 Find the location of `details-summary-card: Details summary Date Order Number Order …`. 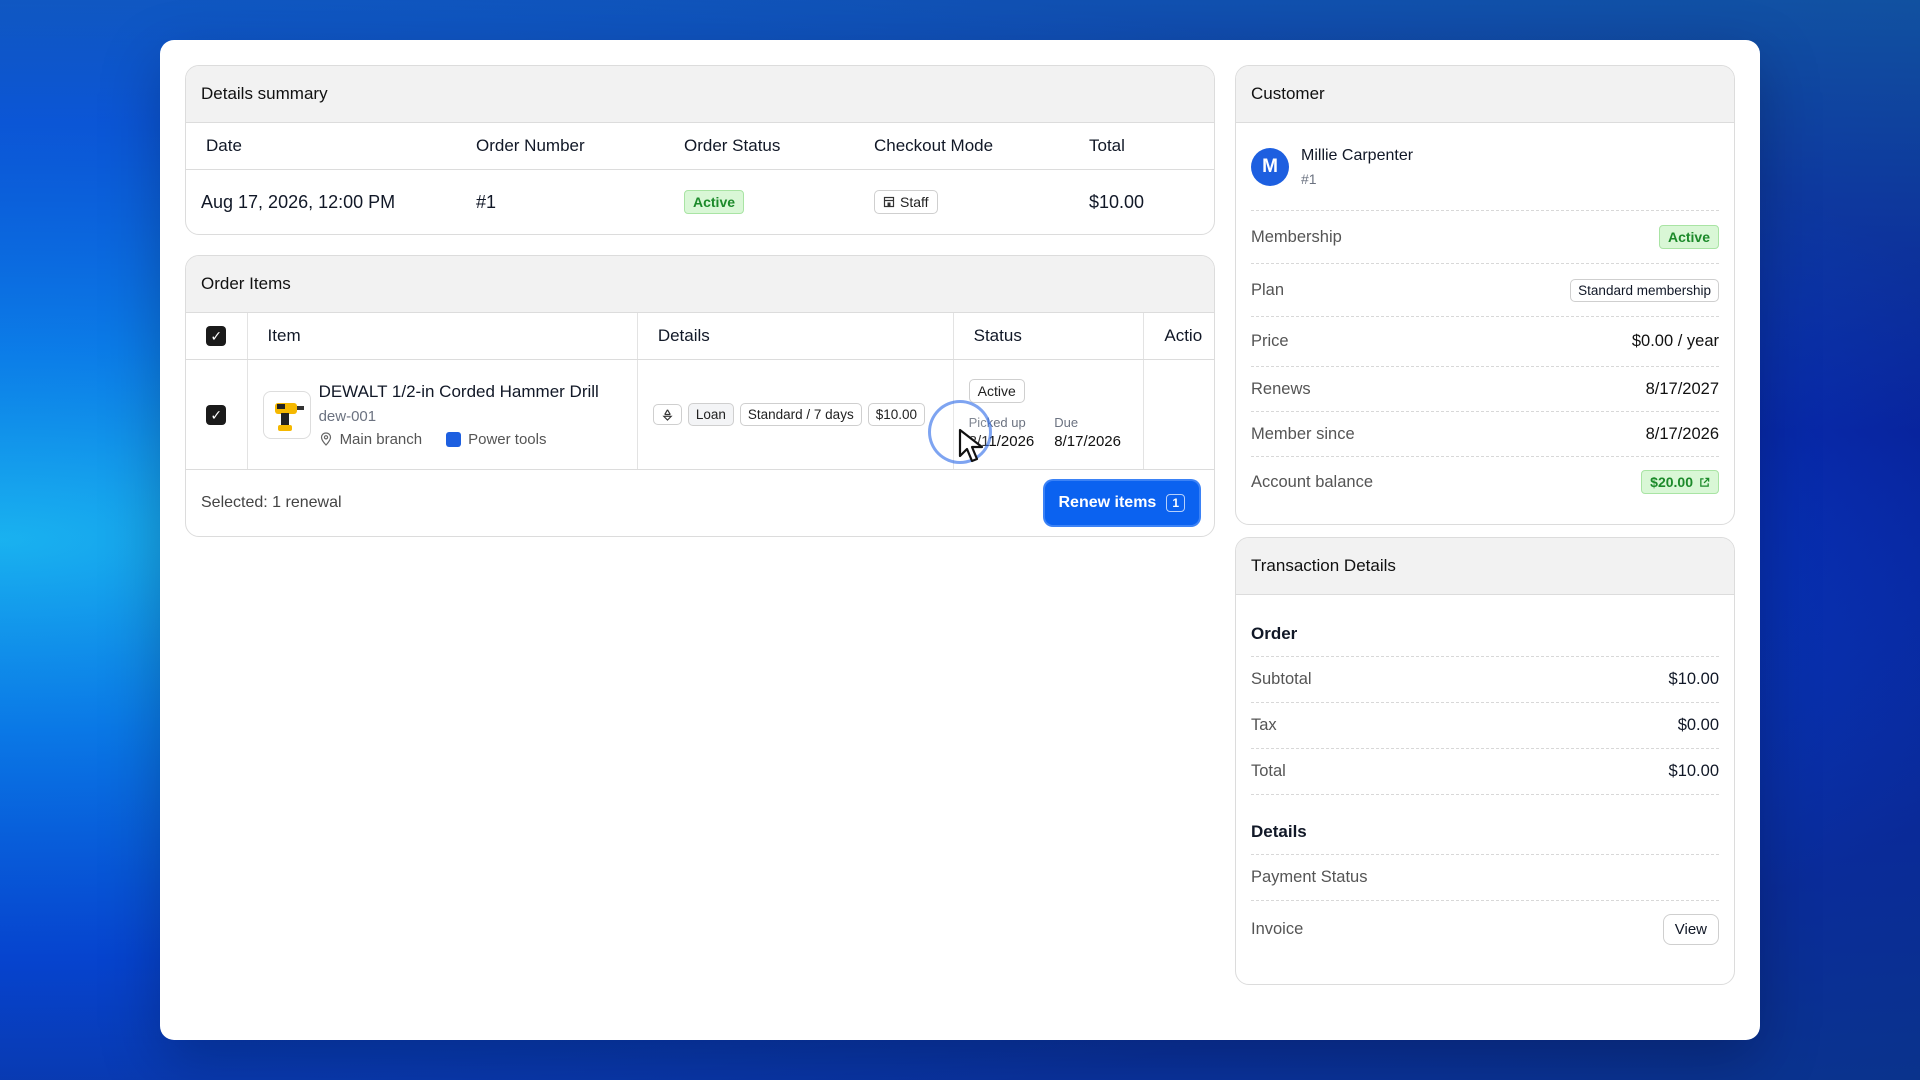

details-summary-card: Details summary Date Order Number Order … is located at coordinates (700, 150).